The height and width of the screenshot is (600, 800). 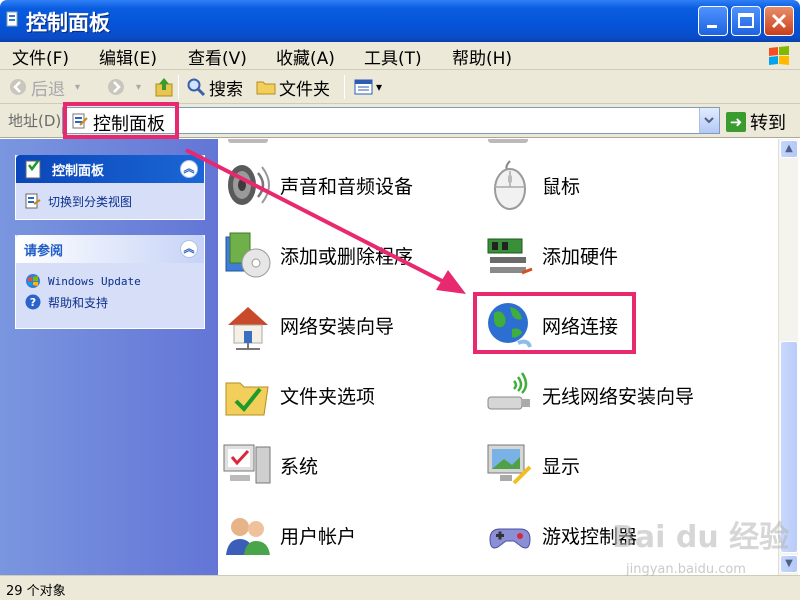 I want to click on baidu-watermark: Bai du 经验, so click(x=701, y=537).